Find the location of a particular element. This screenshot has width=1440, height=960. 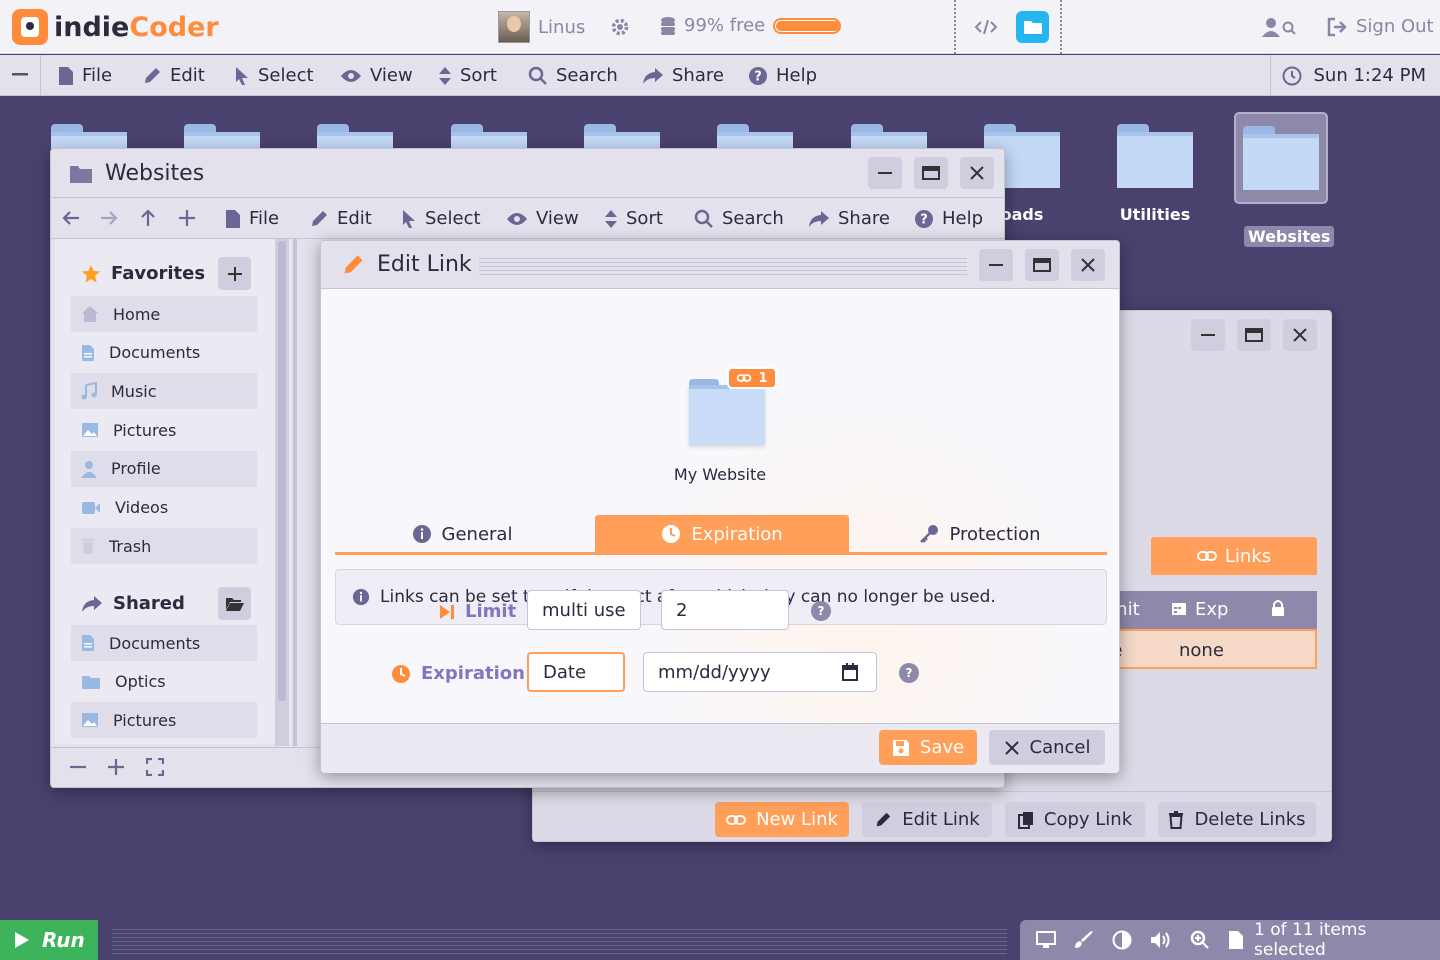

tab-links: Links is located at coordinates (1234, 556).